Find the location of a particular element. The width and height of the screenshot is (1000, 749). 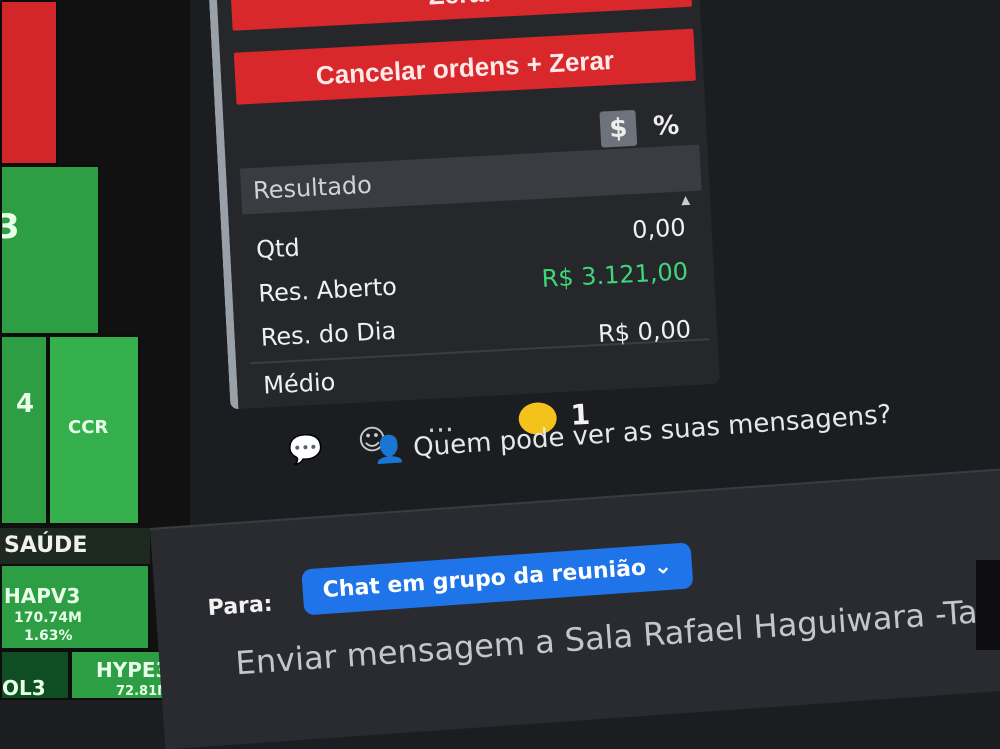

currency-toggle: $ is located at coordinates (618, 128).